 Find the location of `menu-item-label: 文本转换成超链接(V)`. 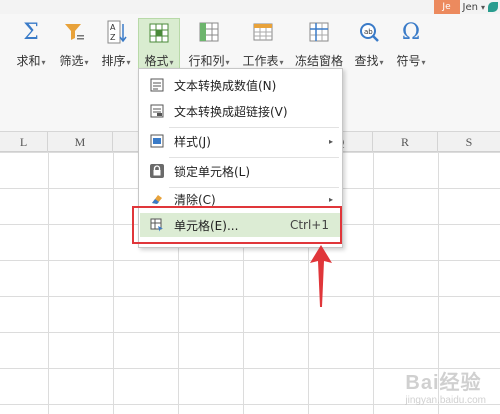

menu-item-label: 文本转换成超链接(V) is located at coordinates (231, 111).